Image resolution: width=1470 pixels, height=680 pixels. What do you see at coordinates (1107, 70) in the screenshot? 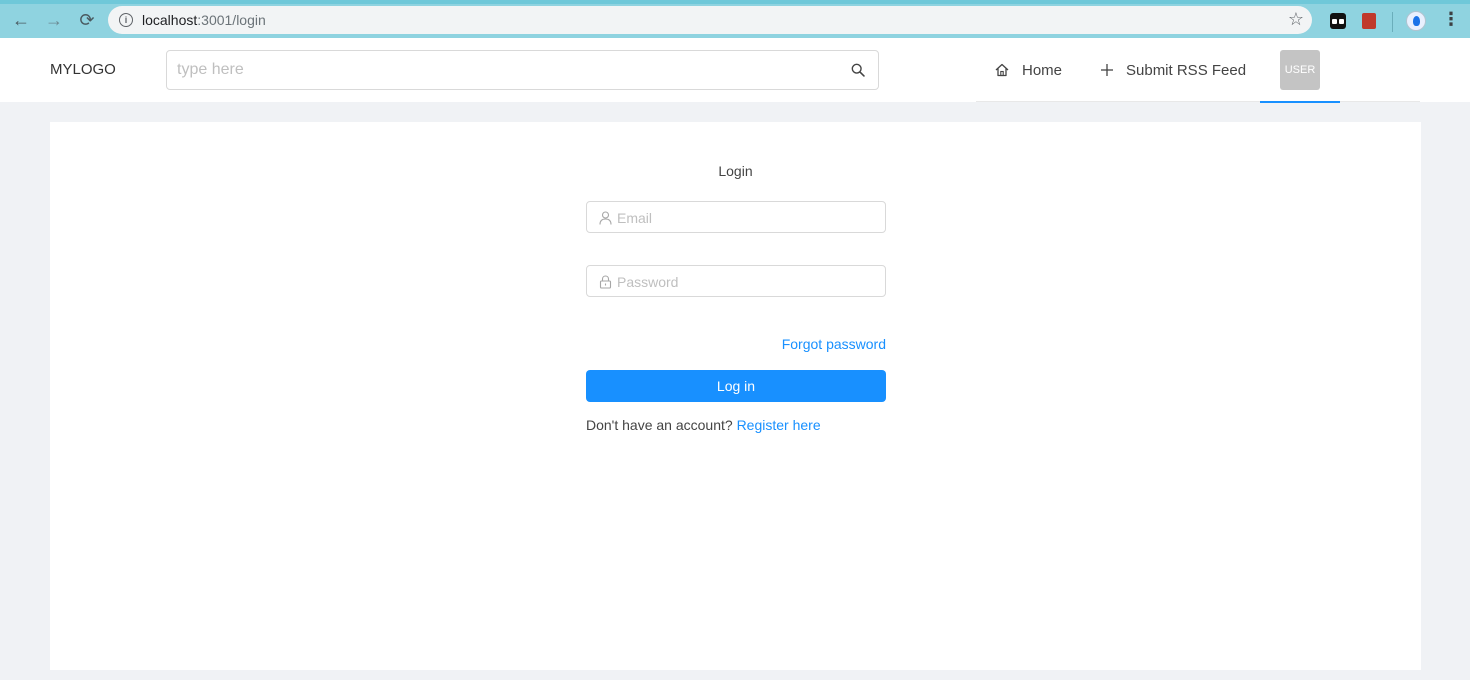
I see `plus-icon` at bounding box center [1107, 70].